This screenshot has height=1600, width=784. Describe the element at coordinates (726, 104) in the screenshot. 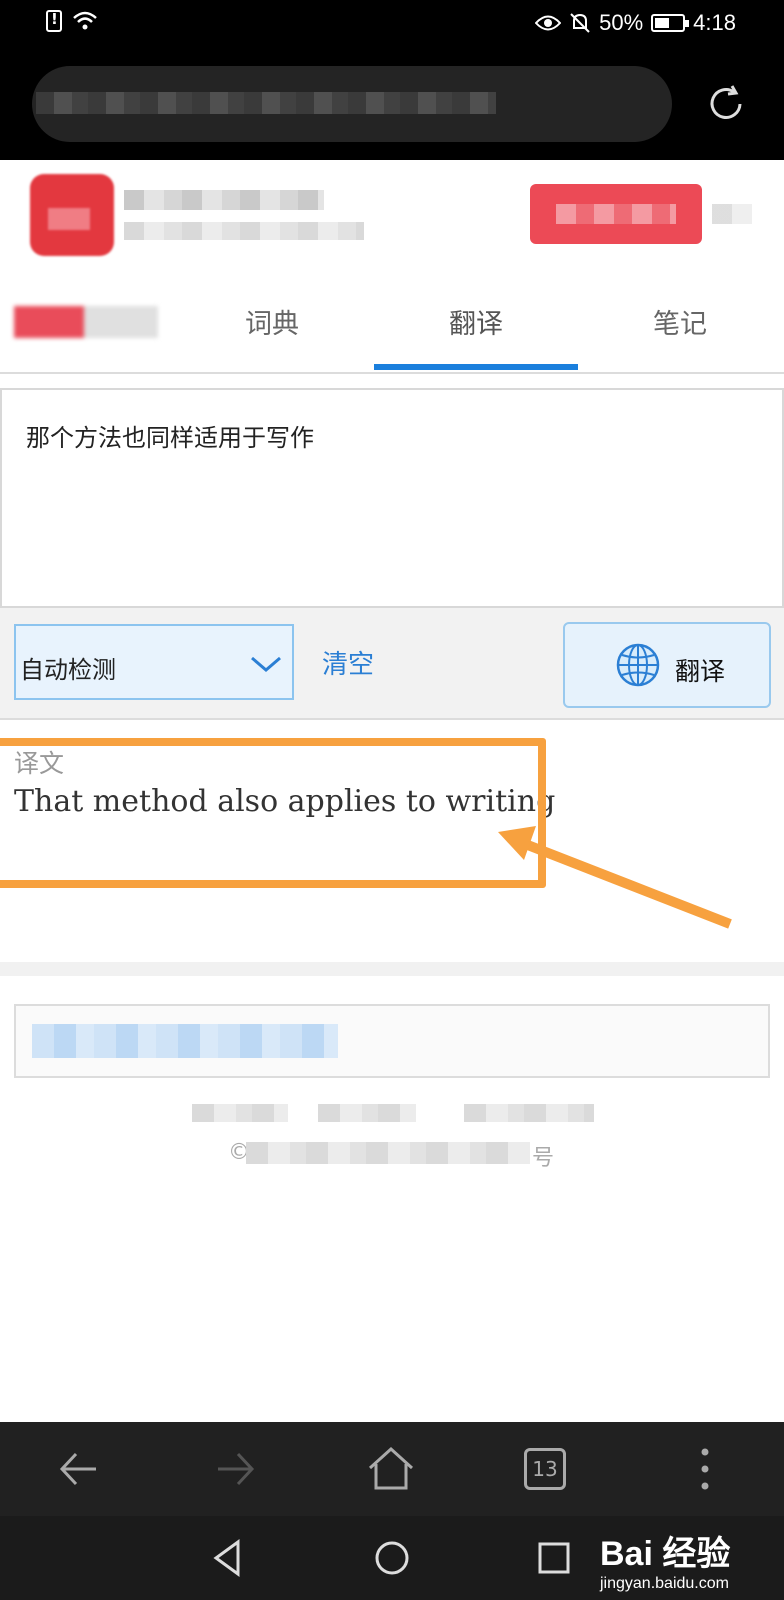

I see `reload-icon` at that location.